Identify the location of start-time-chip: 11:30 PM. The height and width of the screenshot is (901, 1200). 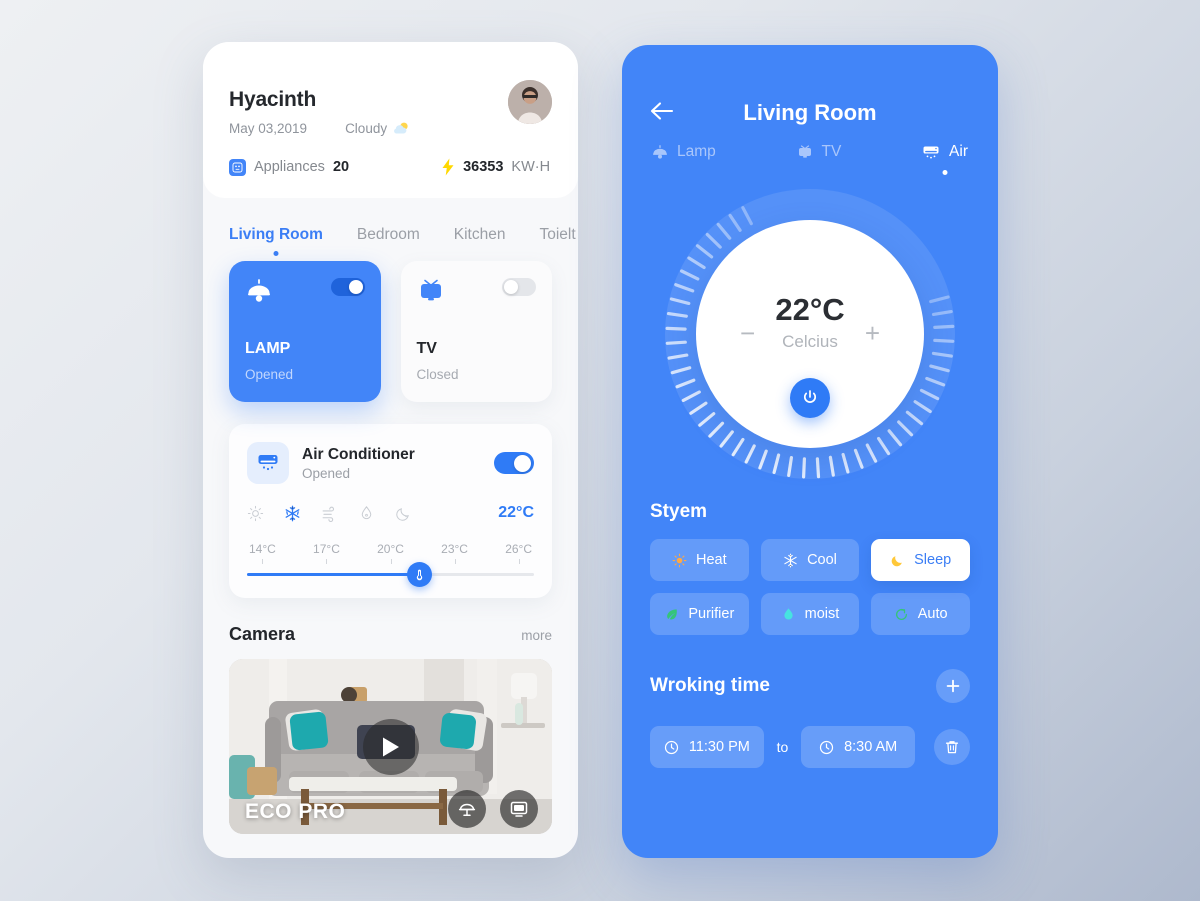
(707, 747).